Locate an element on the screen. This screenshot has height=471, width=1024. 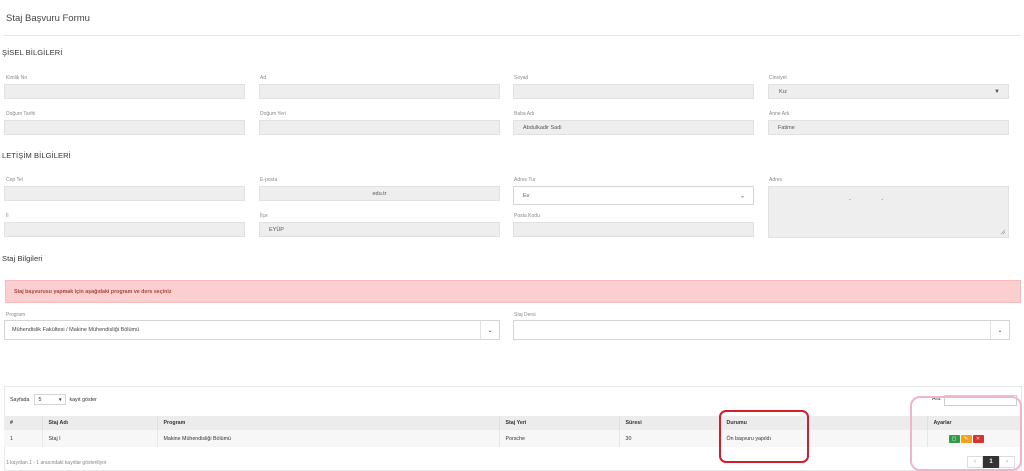
cell-staj-adi: Staj I is located at coordinates (100, 438).